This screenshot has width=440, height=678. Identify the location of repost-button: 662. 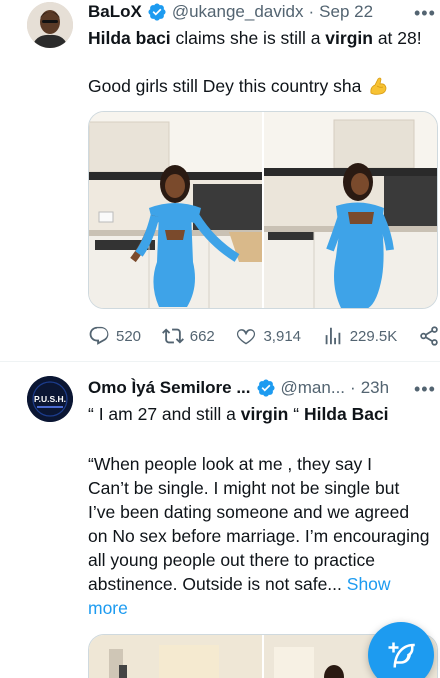
(188, 336).